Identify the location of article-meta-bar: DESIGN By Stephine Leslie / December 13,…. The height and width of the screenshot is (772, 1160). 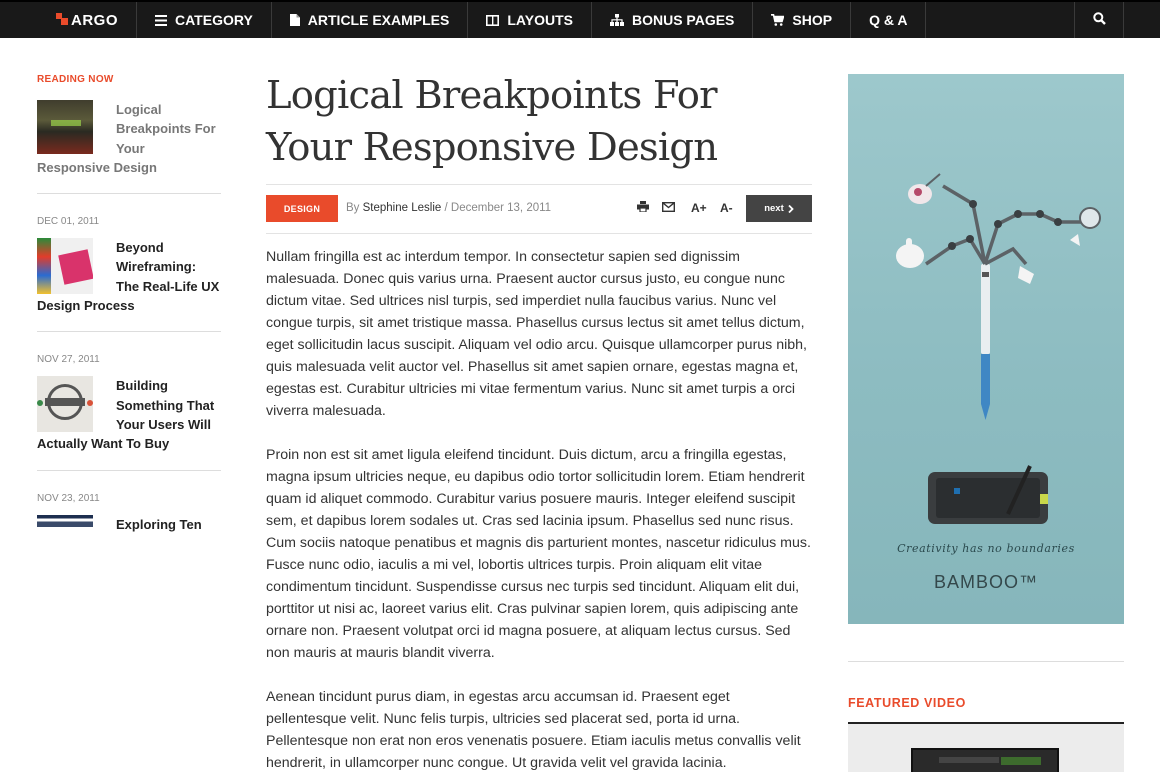
(539, 209).